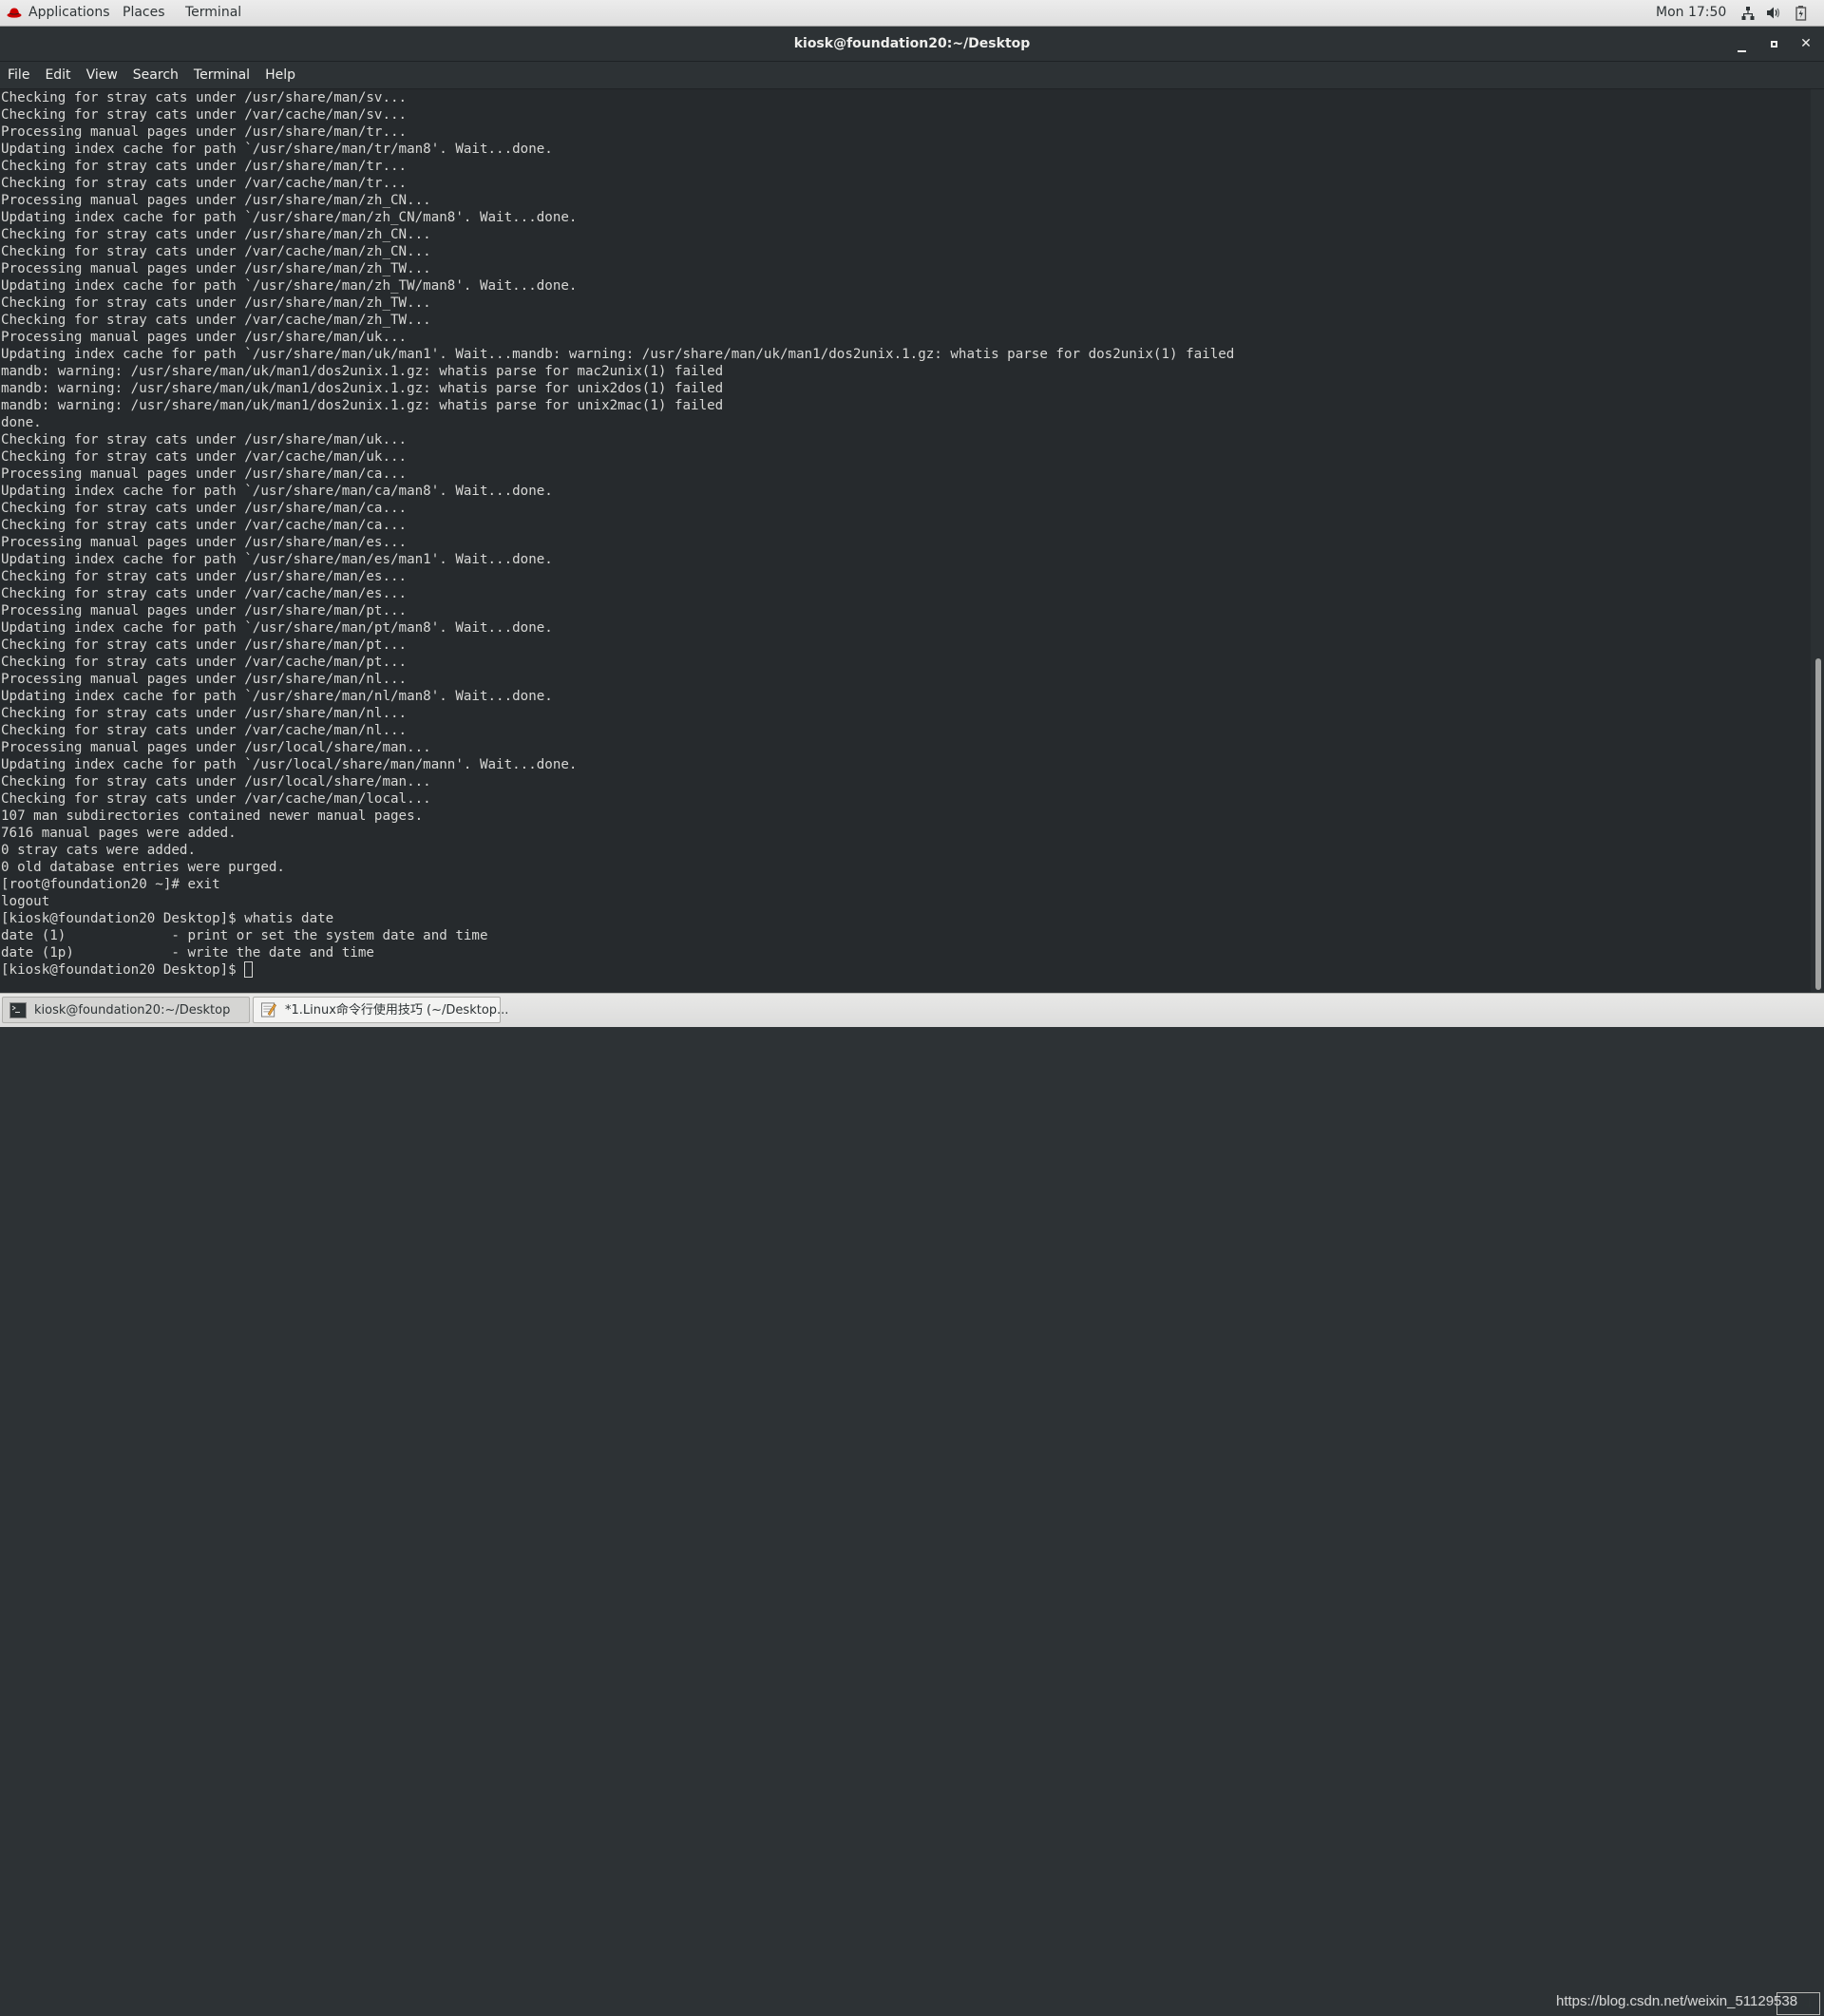 This screenshot has width=1824, height=2016. I want to click on maximize-icon, so click(1773, 44).